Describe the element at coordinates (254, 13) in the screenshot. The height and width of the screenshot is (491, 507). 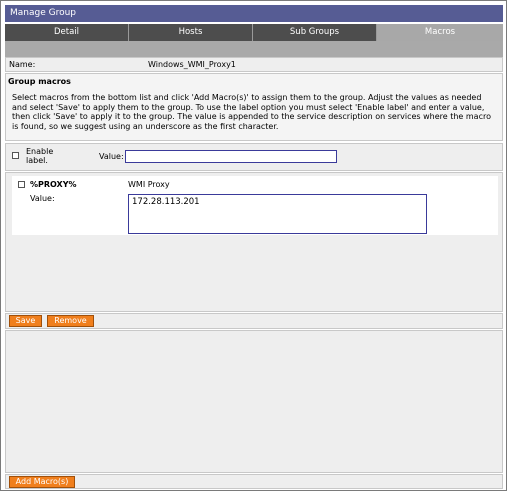
I see `window-title: Manage Group` at that location.